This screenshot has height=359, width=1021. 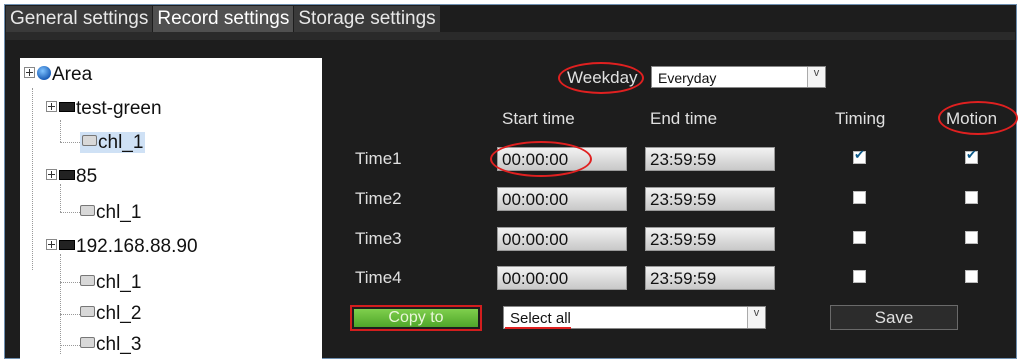 I want to click on copy-target-select: Select all v, so click(x=634, y=317).